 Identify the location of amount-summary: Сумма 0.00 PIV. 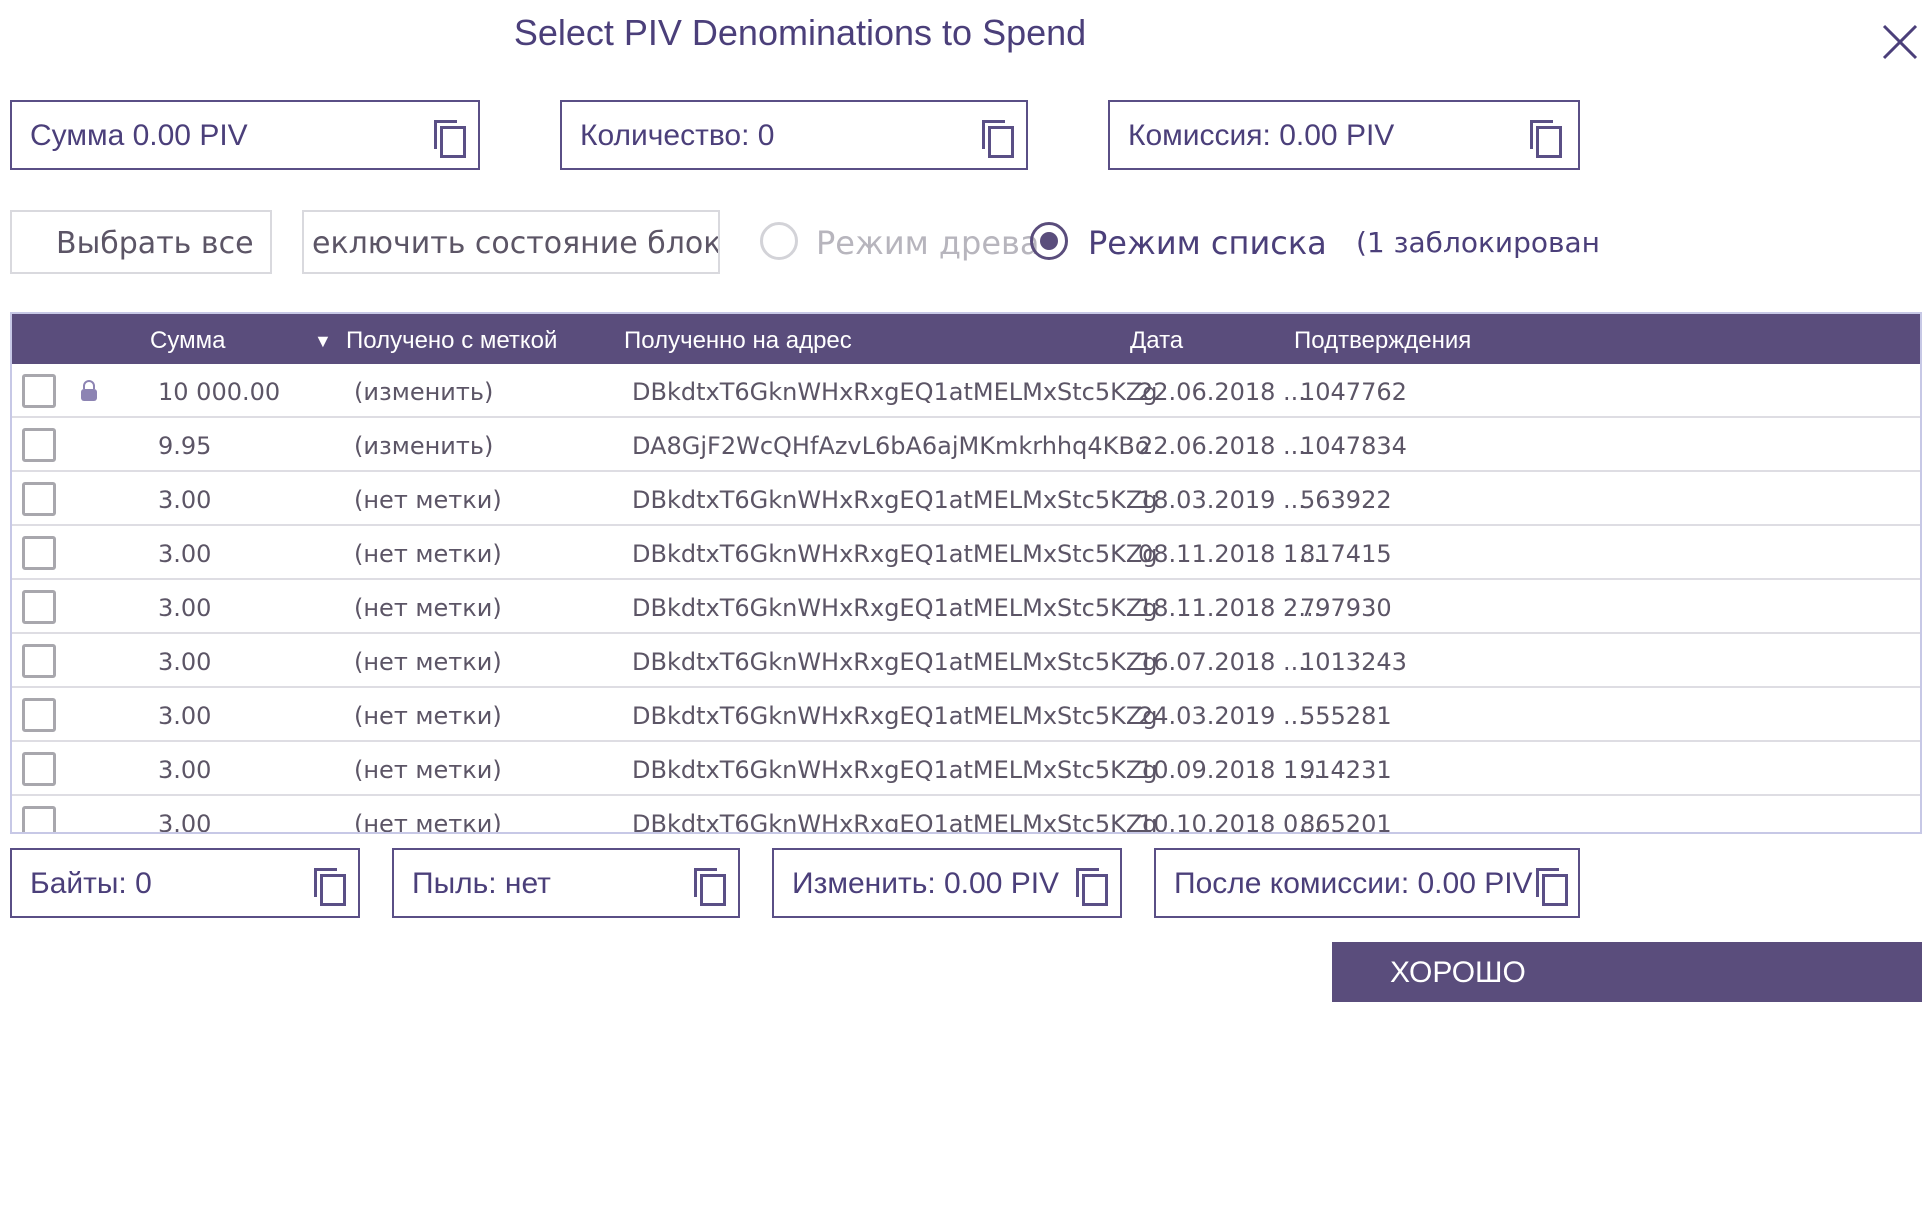
(245, 135).